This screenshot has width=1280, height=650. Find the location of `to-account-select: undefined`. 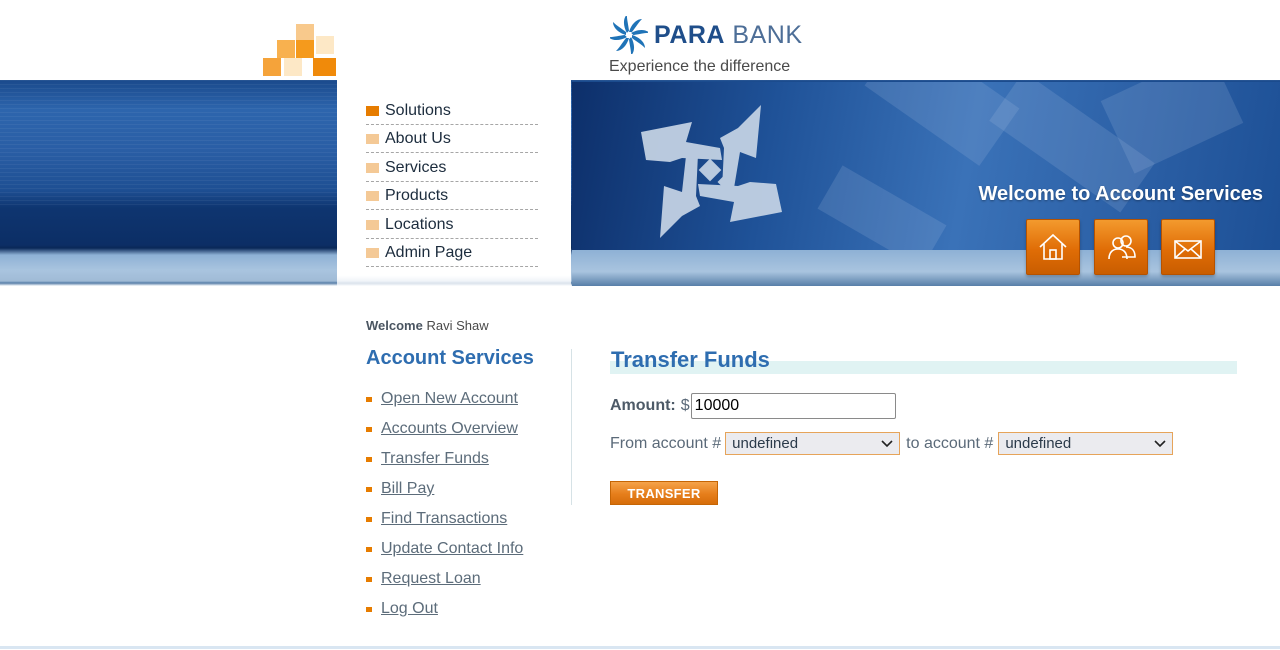

to-account-select: undefined is located at coordinates (1086, 443).